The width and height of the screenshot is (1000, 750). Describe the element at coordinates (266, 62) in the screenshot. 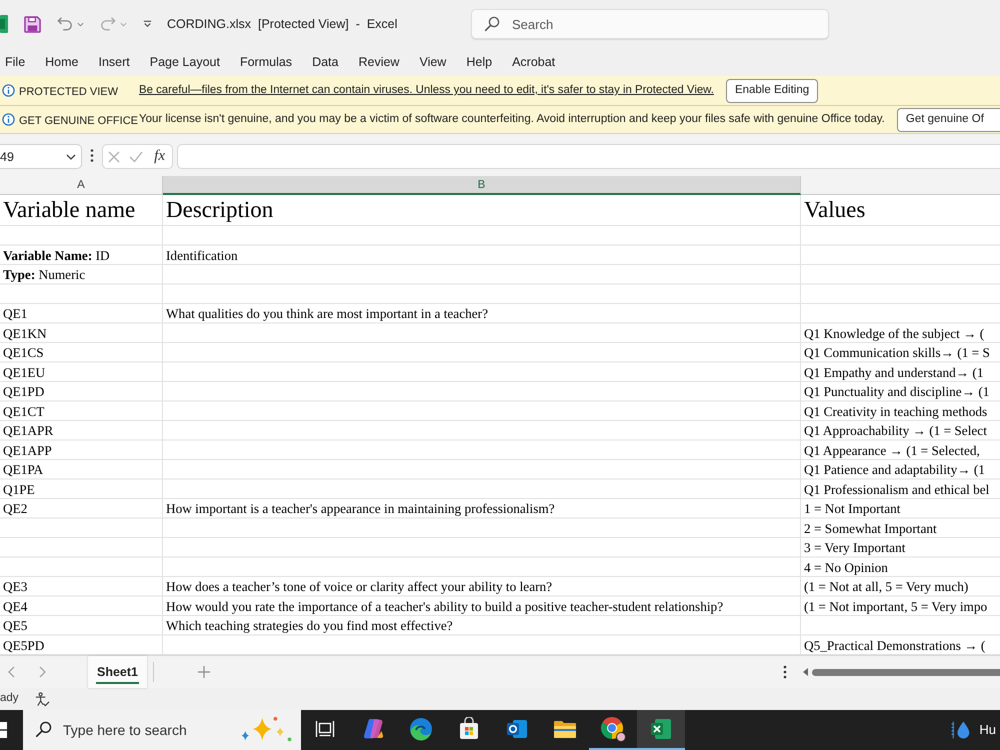

I see `ribbon-tab: Formulas` at that location.